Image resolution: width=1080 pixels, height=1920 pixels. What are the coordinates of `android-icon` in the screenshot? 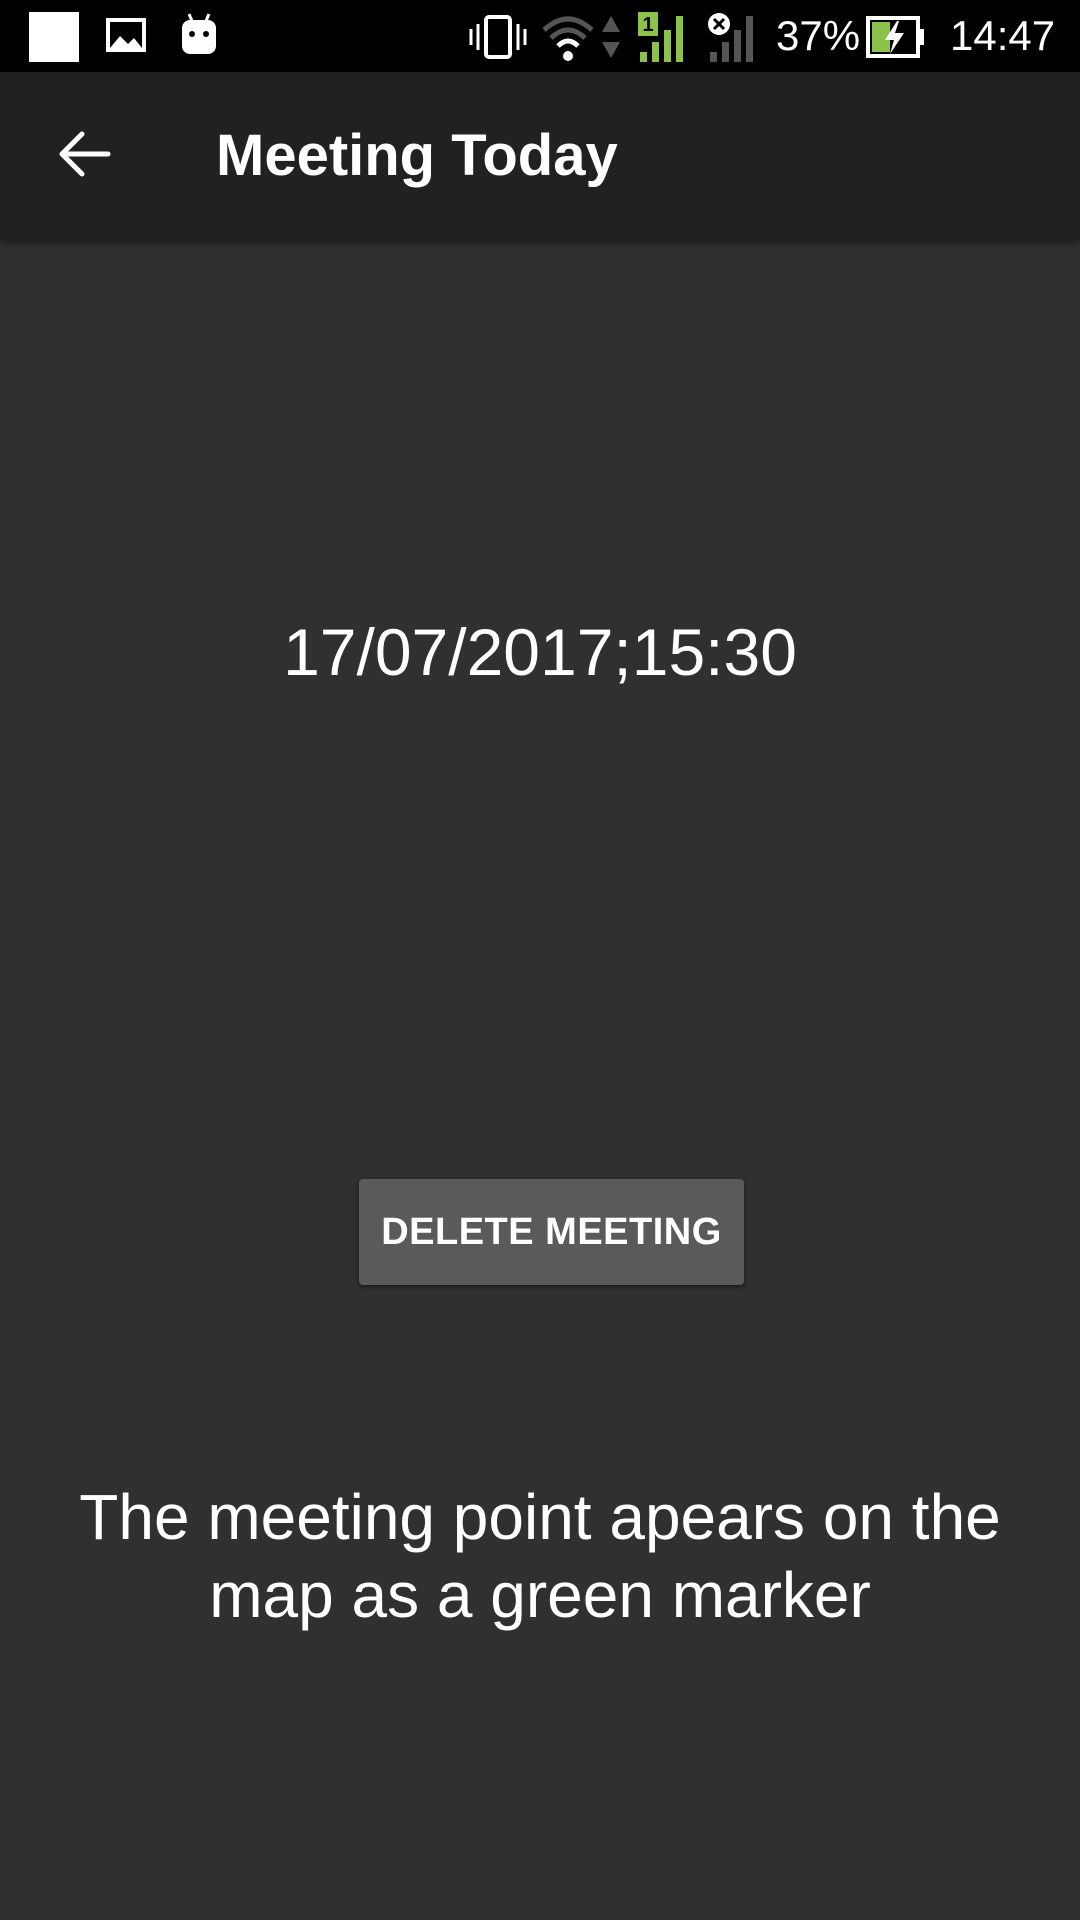 It's located at (199, 36).